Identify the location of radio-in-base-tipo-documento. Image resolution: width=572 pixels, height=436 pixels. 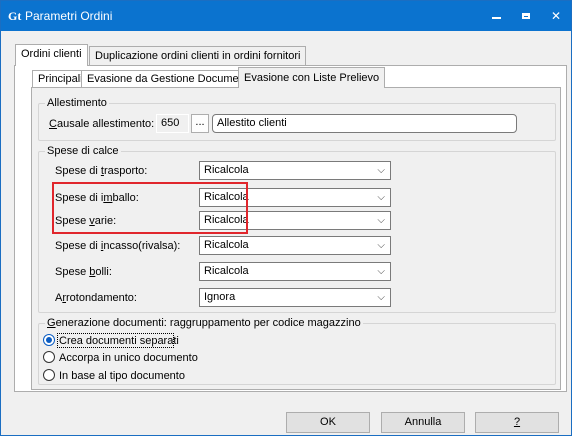
(49, 375).